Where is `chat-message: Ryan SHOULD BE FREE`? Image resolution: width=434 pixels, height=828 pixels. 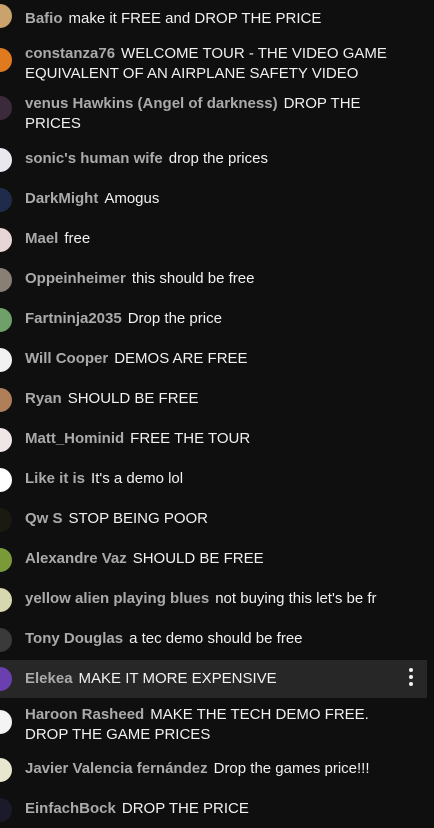 chat-message: Ryan SHOULD BE FREE is located at coordinates (217, 400).